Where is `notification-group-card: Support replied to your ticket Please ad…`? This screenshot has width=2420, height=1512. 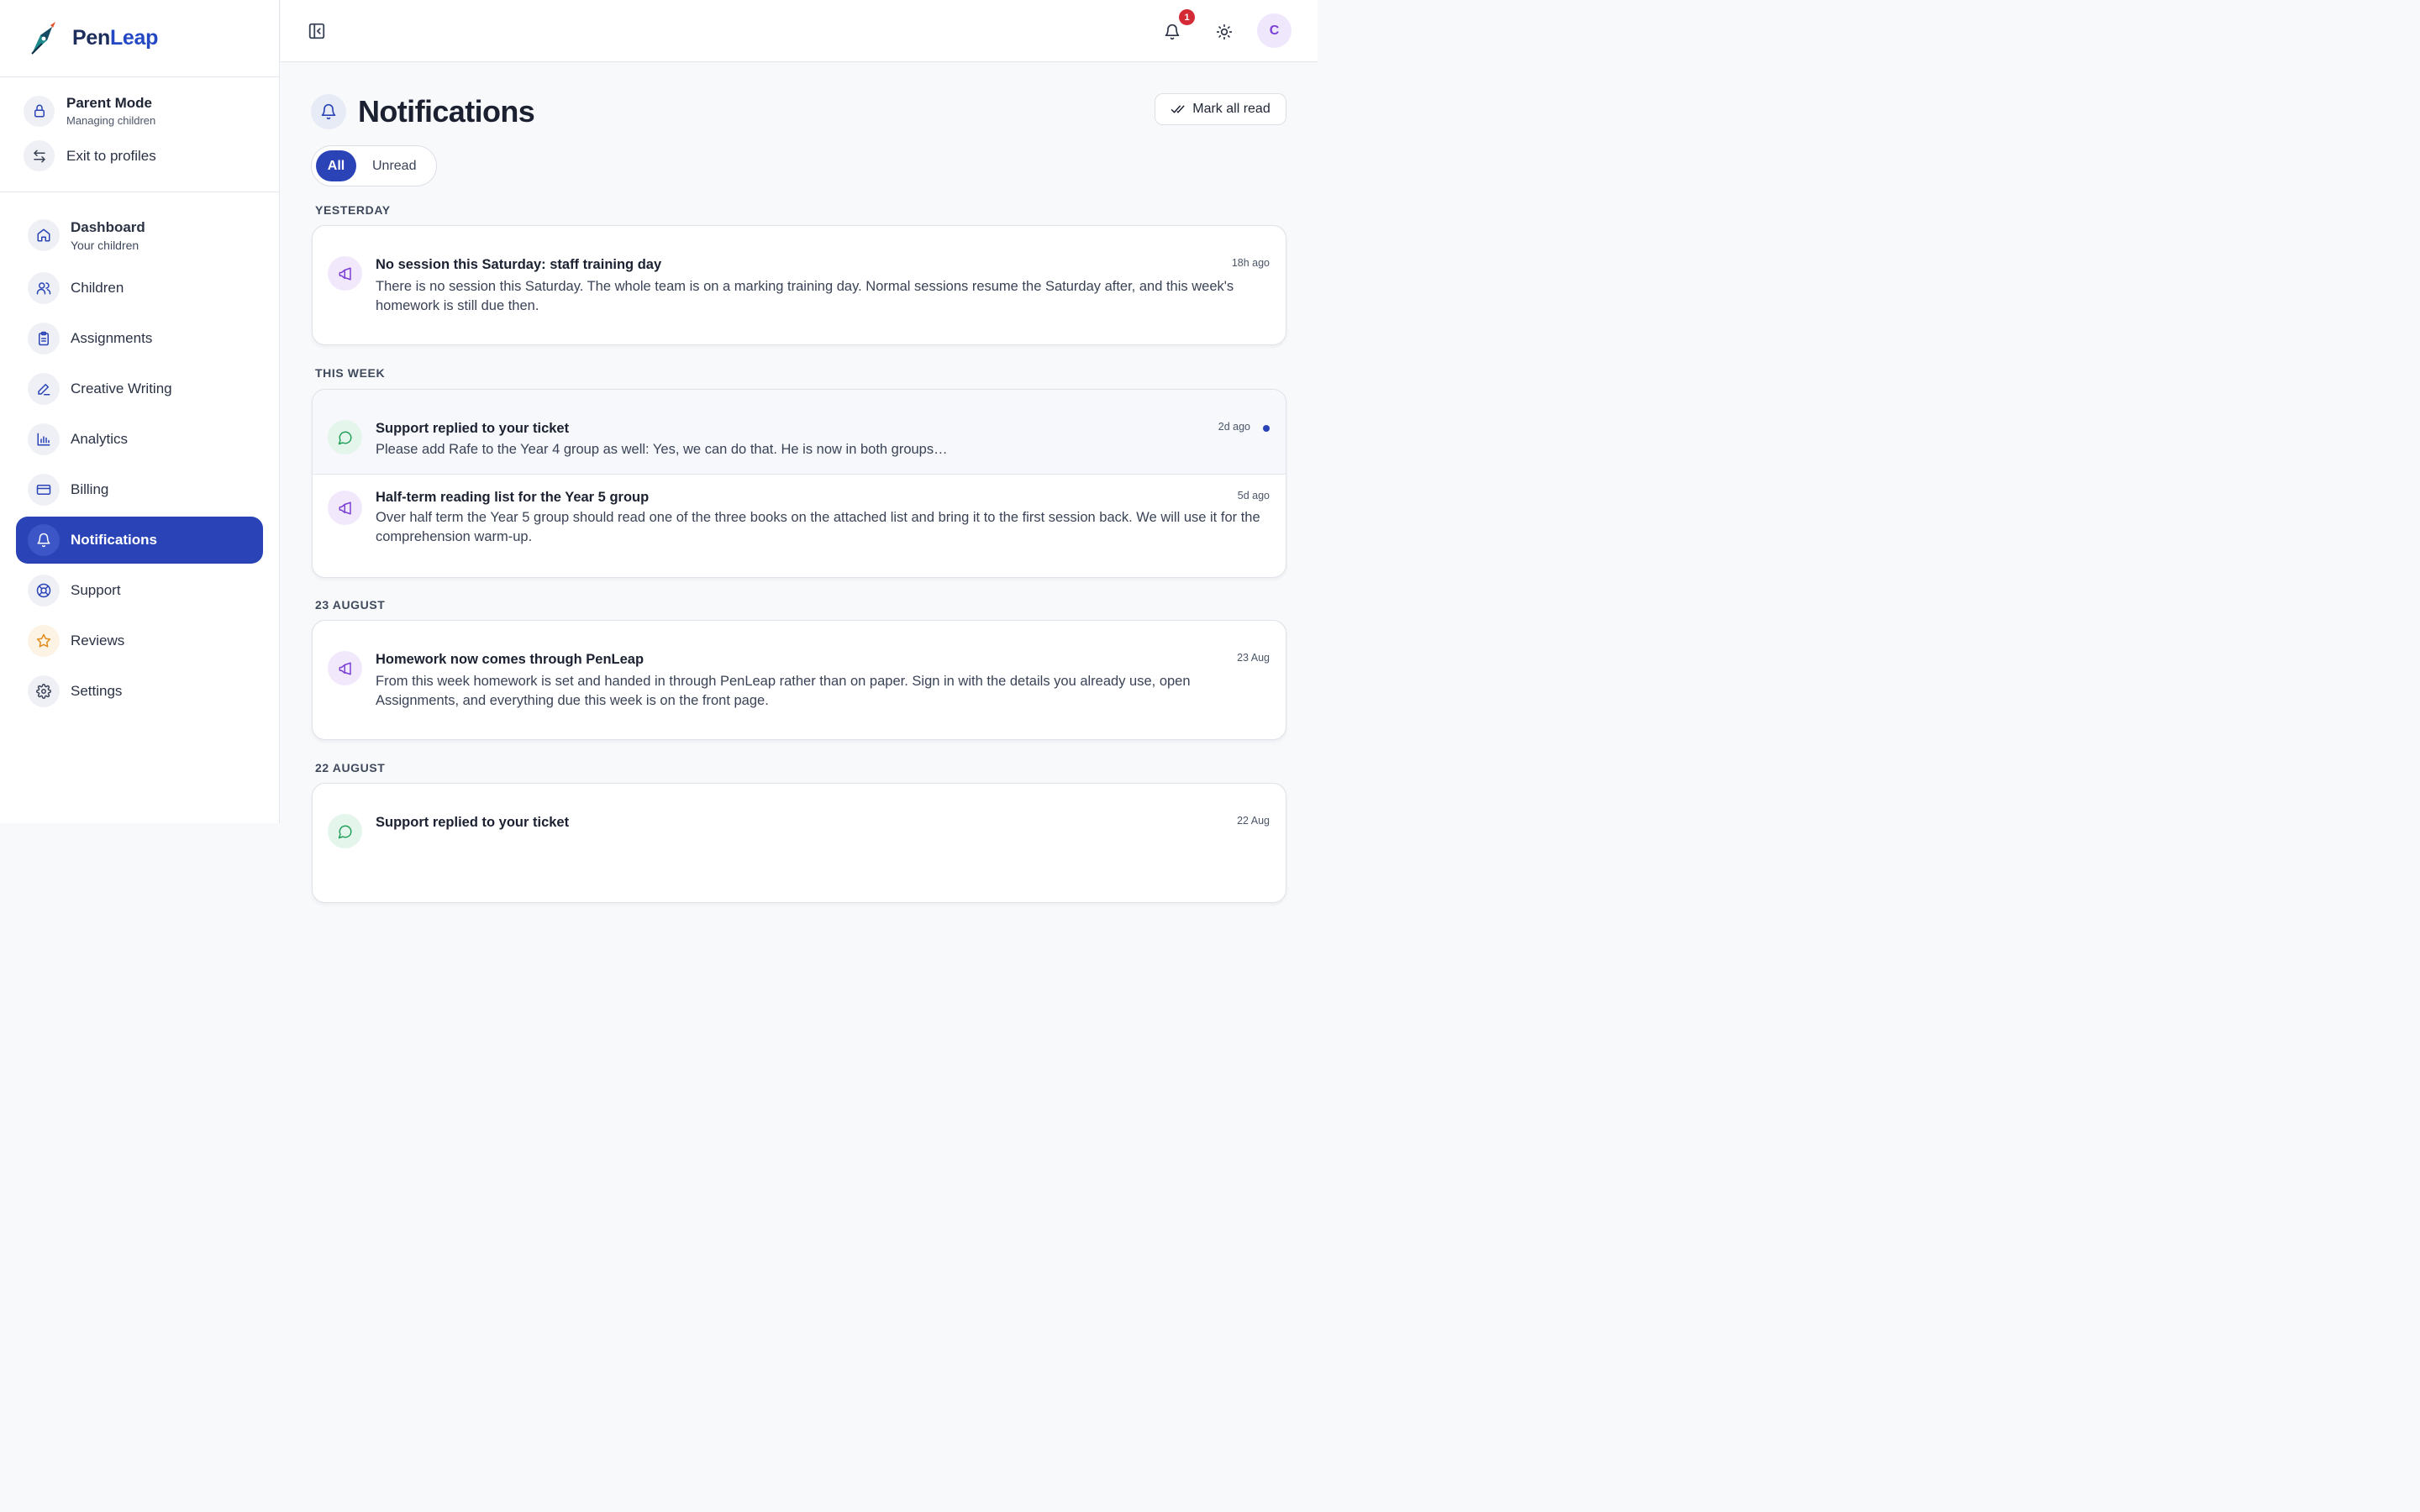
notification-group-card: Support replied to your ticket Please ad… is located at coordinates (799, 483).